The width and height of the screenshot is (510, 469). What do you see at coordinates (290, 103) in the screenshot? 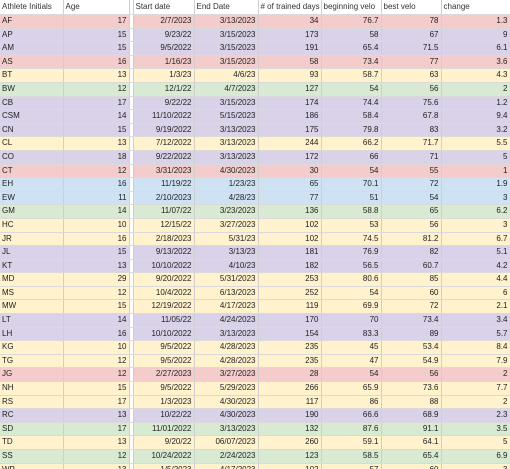
I see `cell-trained-days: 174` at bounding box center [290, 103].